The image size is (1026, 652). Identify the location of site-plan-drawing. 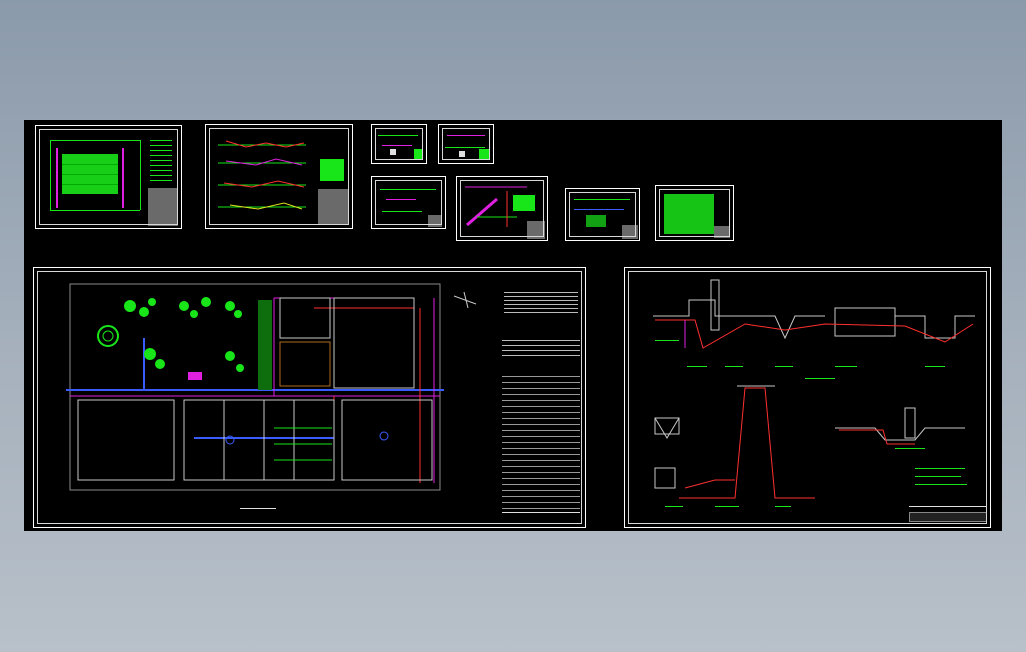
(271, 387).